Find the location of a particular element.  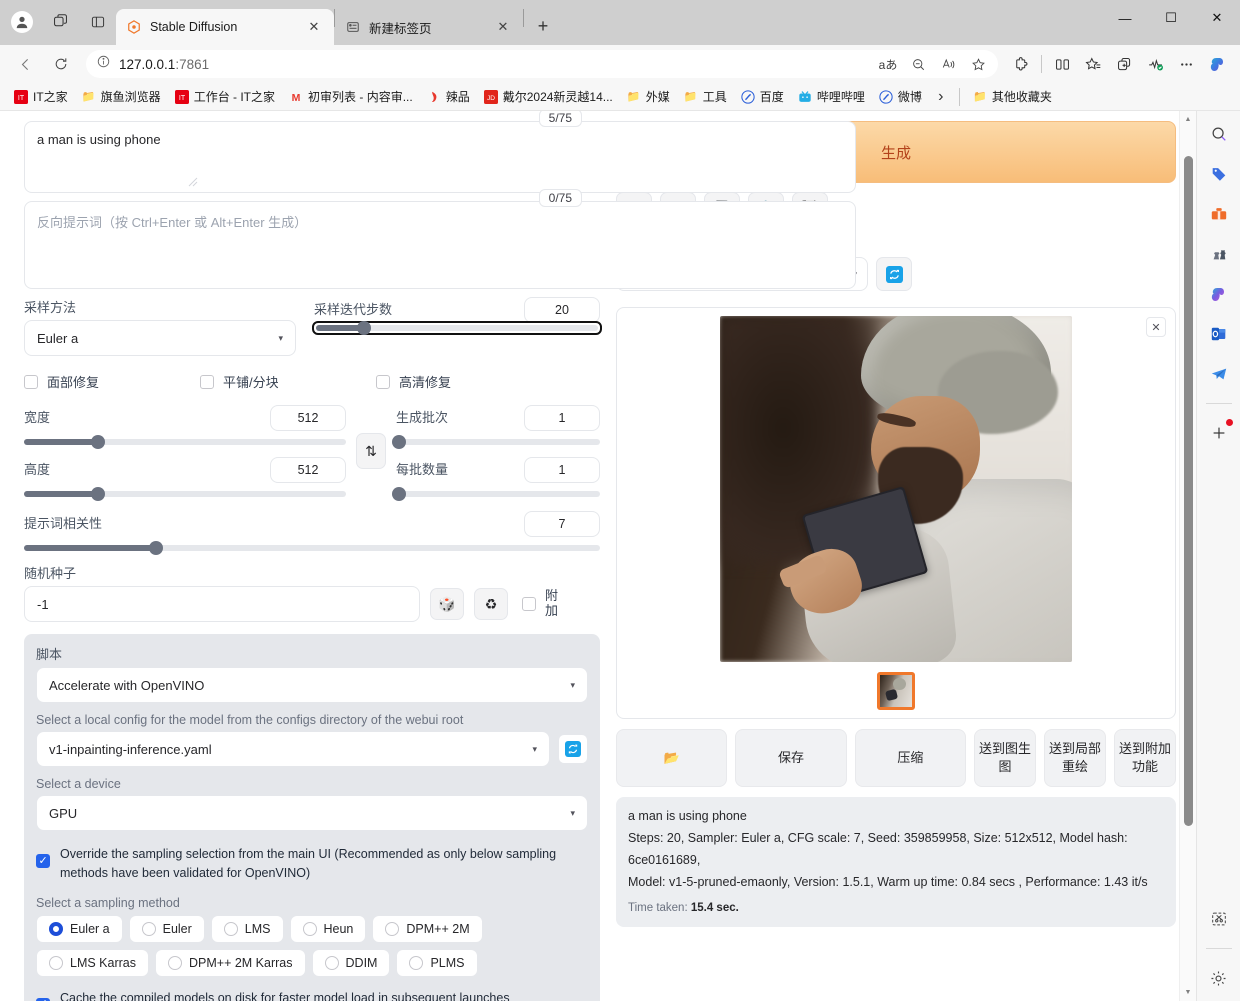

bookmark-item: IT 工作台 - IT之家 is located at coordinates (224, 96).